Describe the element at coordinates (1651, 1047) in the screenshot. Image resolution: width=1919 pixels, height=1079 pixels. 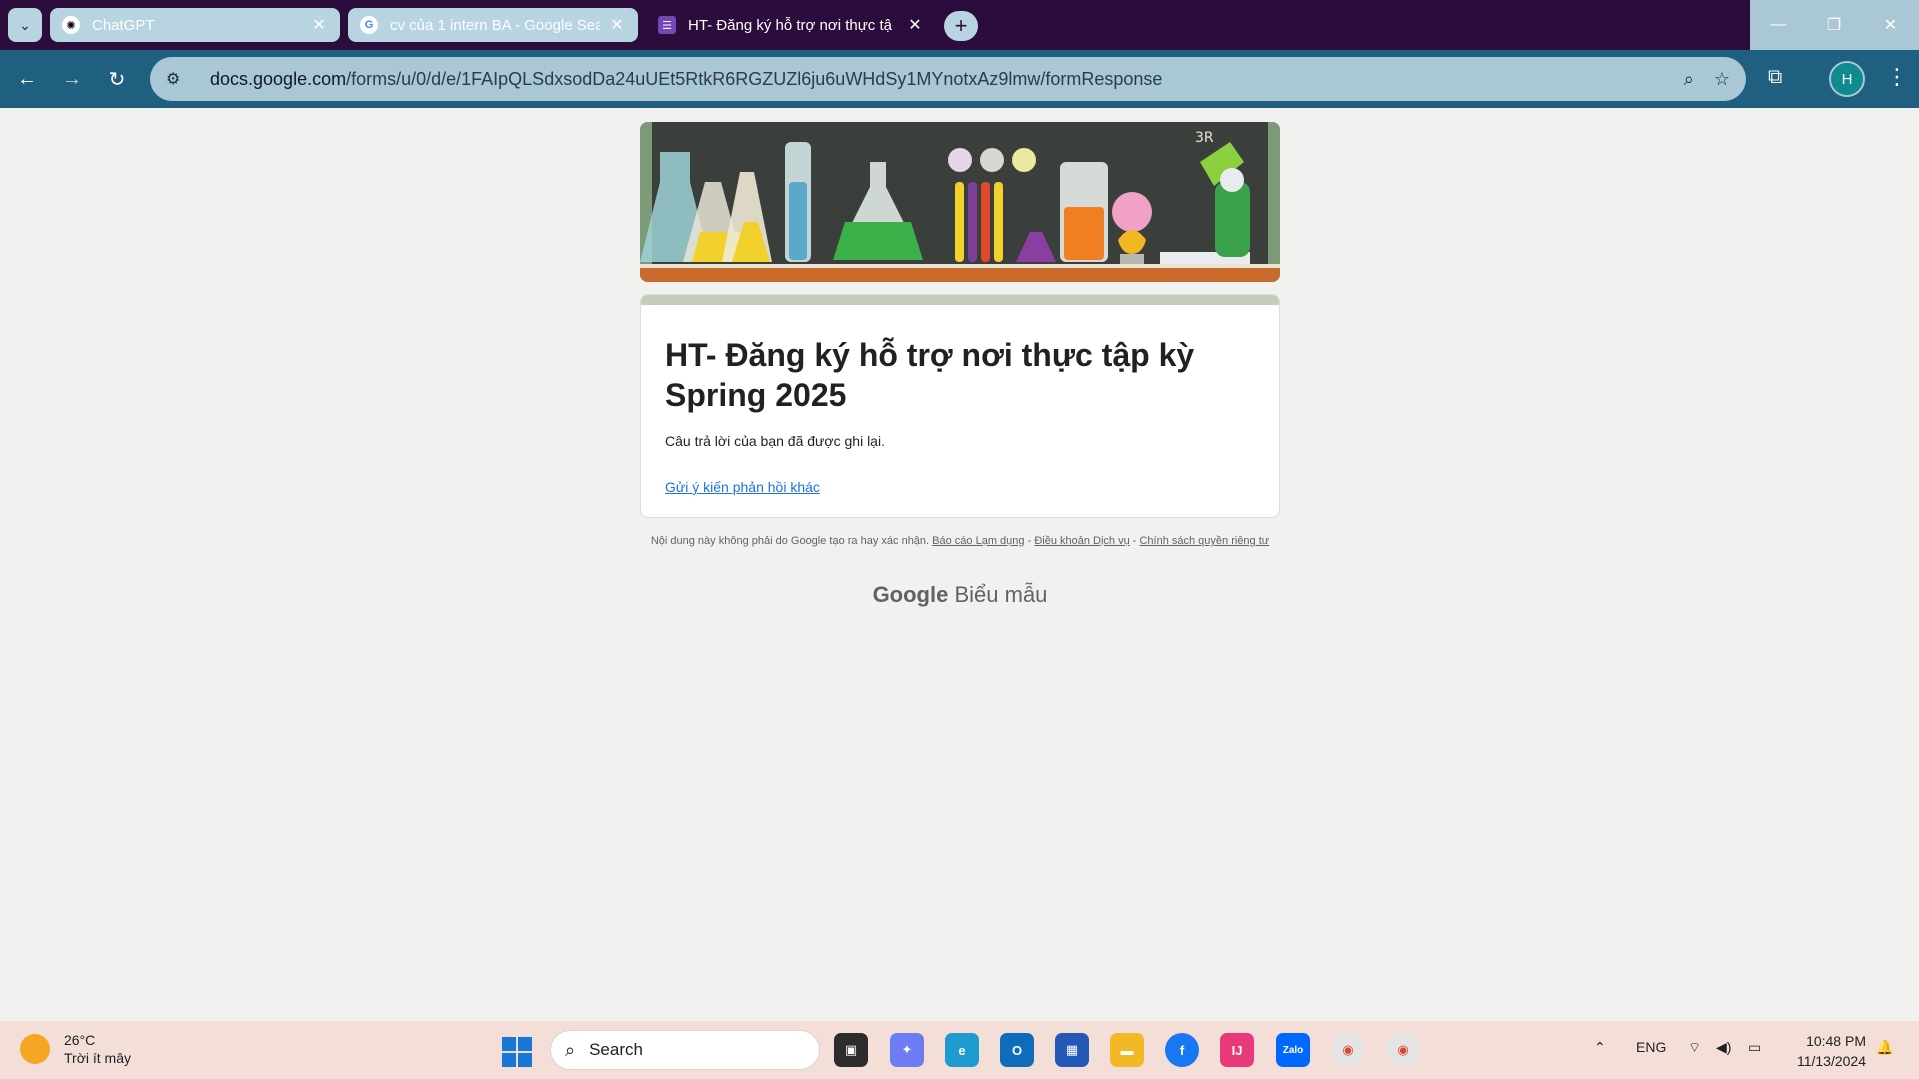
I see `input-language: ENG` at that location.